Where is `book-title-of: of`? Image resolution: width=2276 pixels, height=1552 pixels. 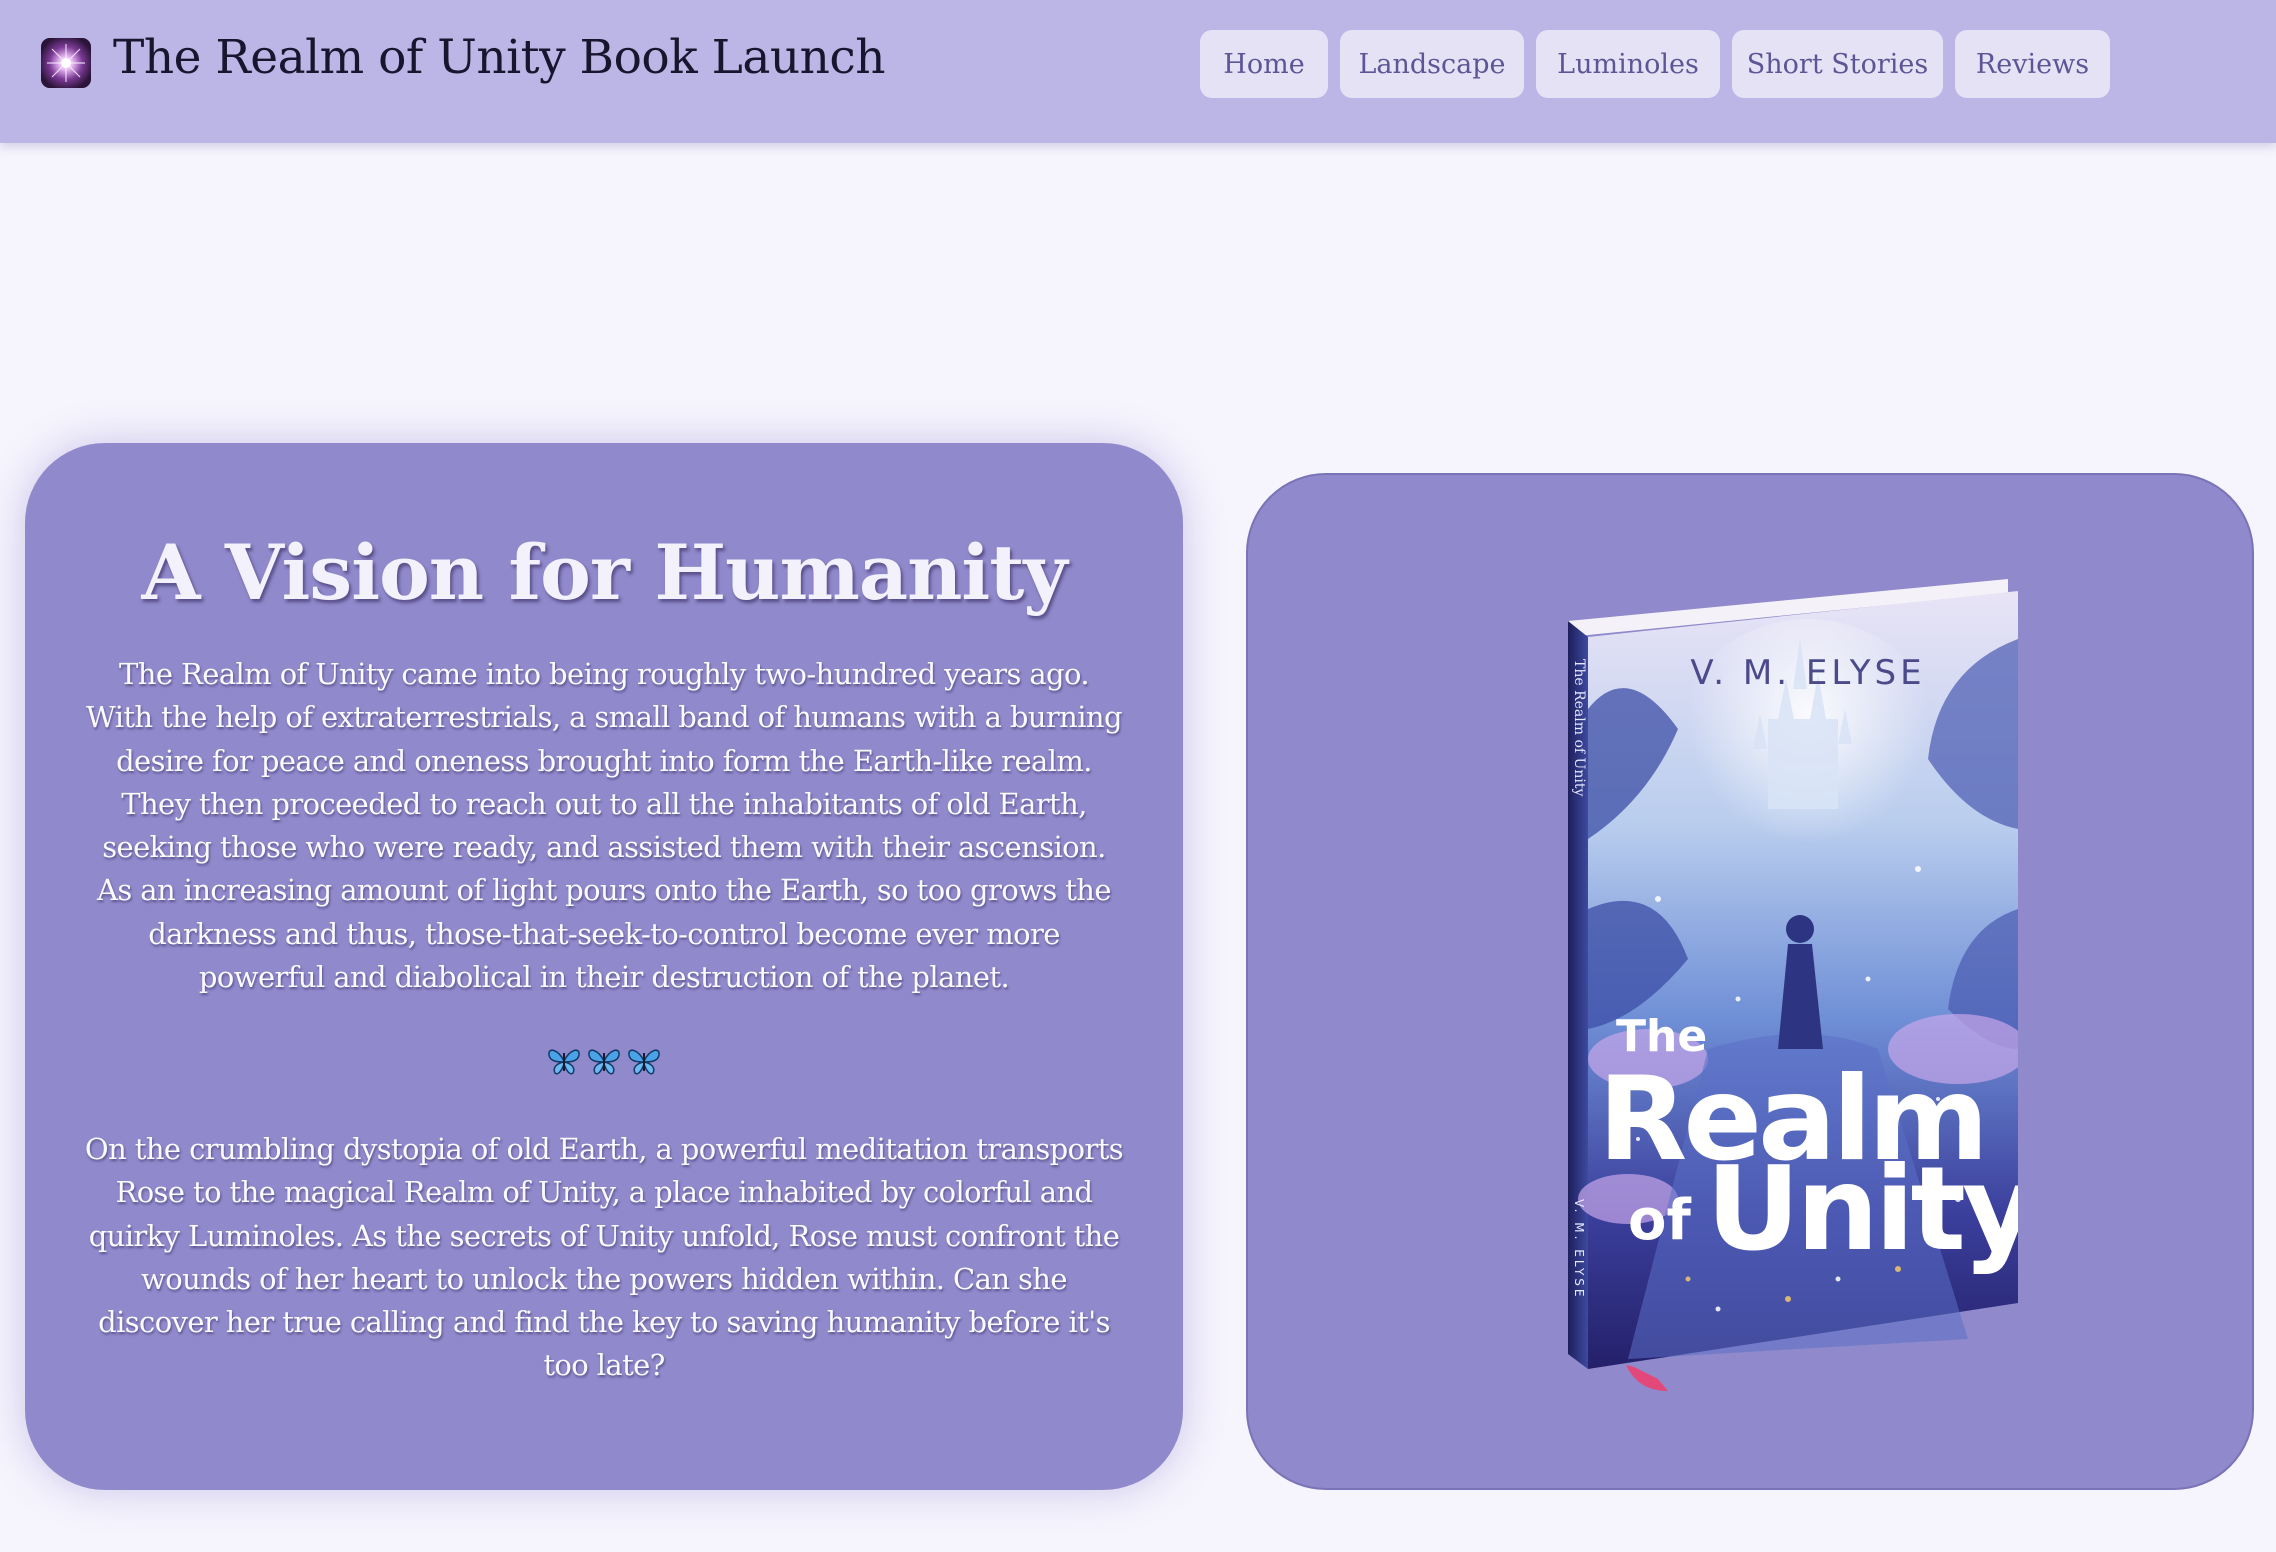 book-title-of: of is located at coordinates (1659, 1220).